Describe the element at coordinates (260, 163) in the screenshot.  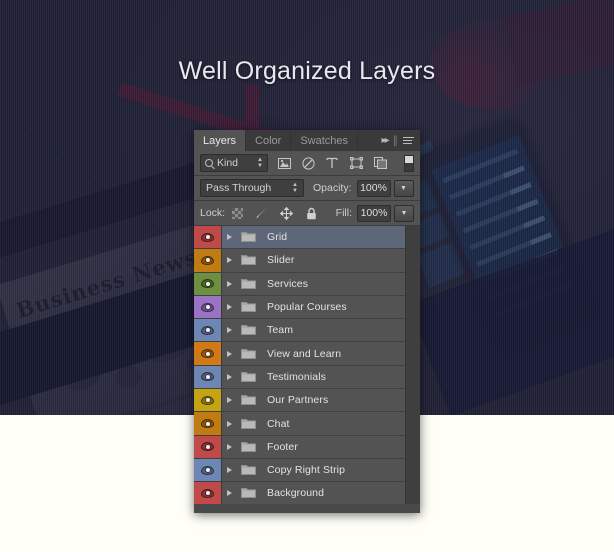
I see `up-down-stepper-icon: ▲ ▼` at that location.